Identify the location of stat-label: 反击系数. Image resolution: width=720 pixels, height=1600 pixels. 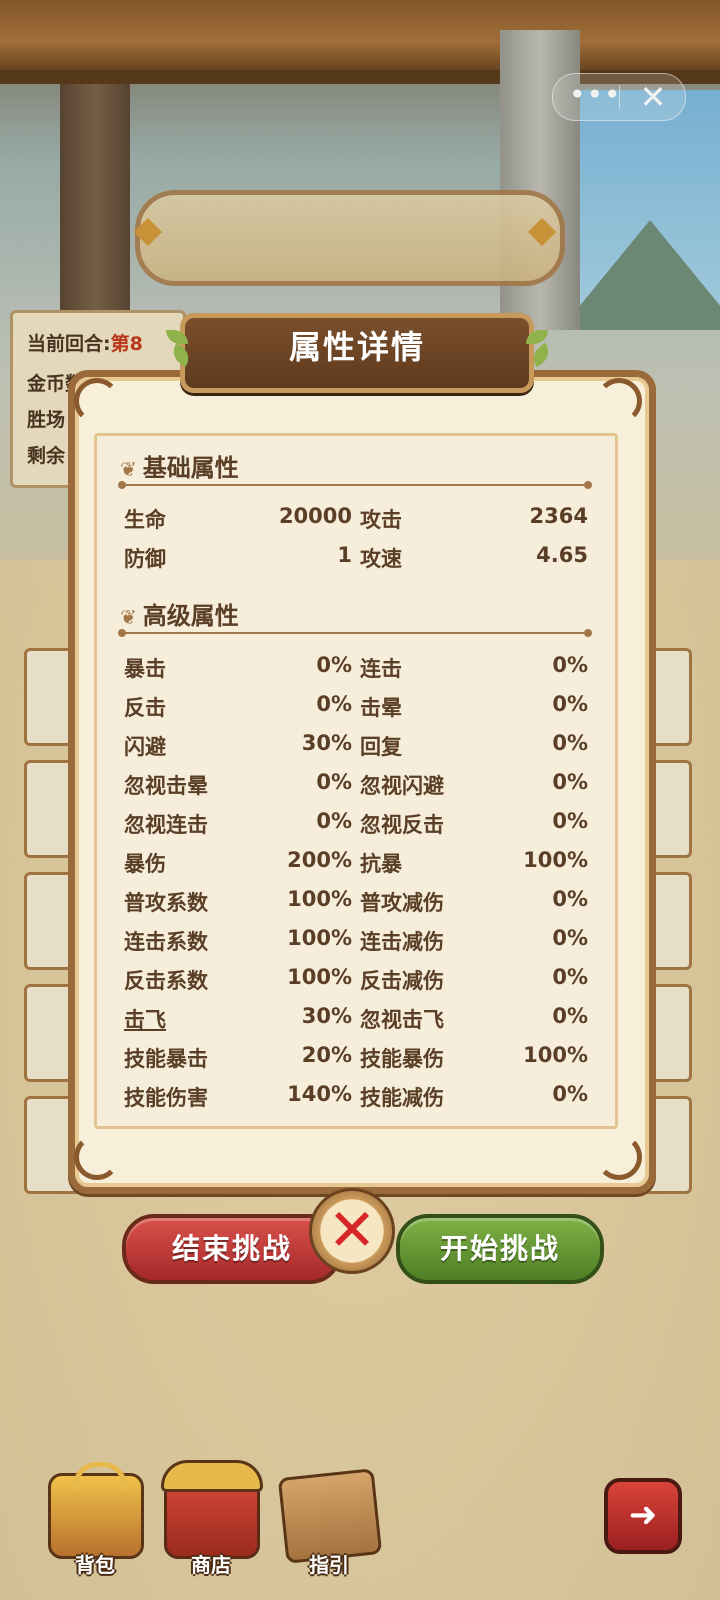
(166, 981).